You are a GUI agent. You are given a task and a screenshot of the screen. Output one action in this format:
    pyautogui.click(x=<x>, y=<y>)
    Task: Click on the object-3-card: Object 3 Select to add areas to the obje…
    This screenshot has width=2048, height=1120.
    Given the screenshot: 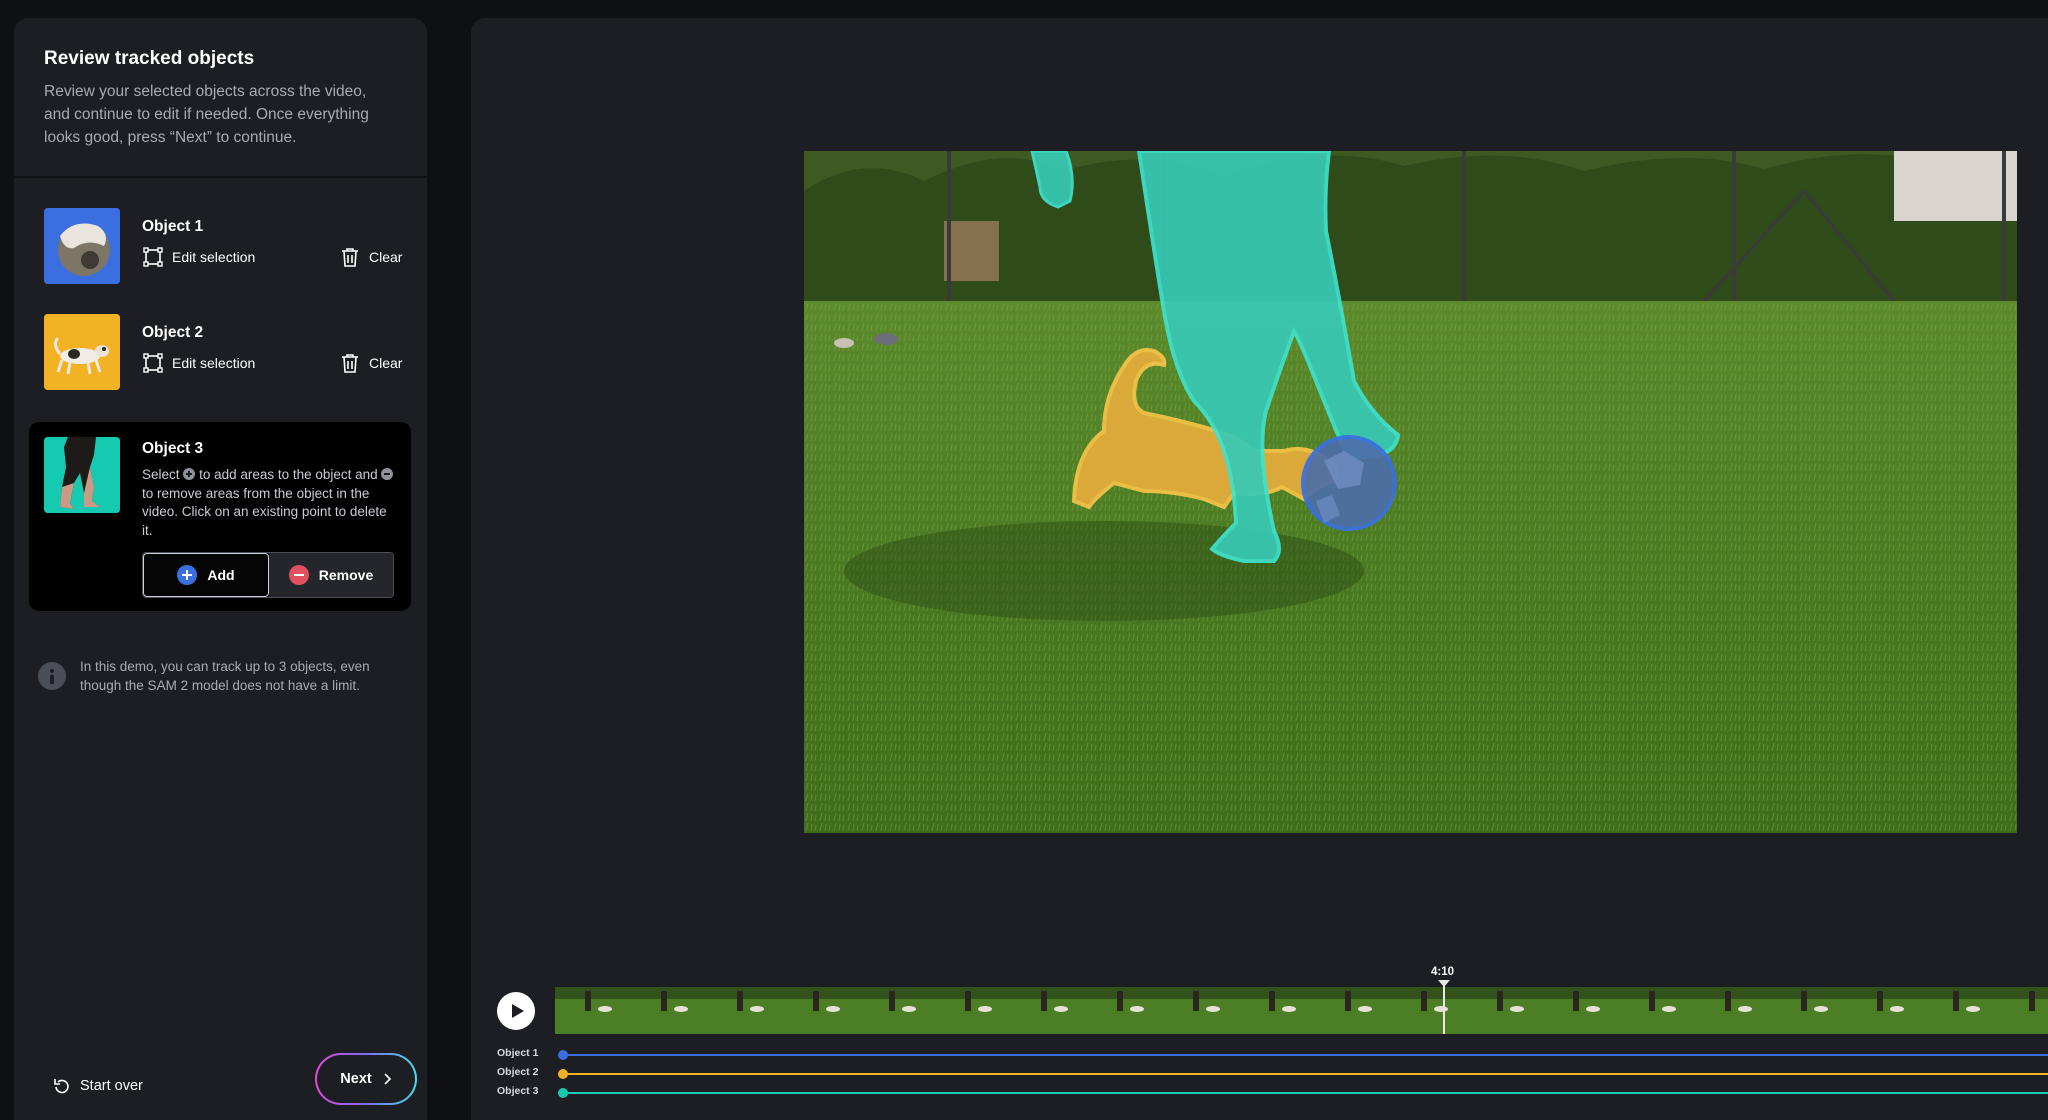 What is the action you would take?
    pyautogui.click(x=220, y=516)
    